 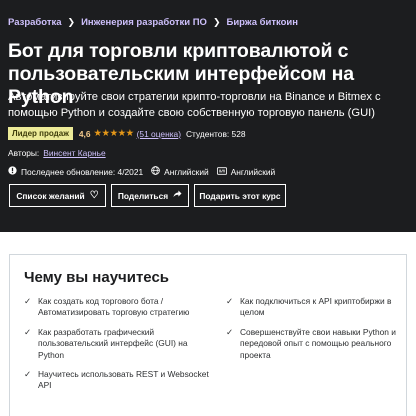 I want to click on last-updated-text: Последнее обновление: 4/2021, so click(x=82, y=171).